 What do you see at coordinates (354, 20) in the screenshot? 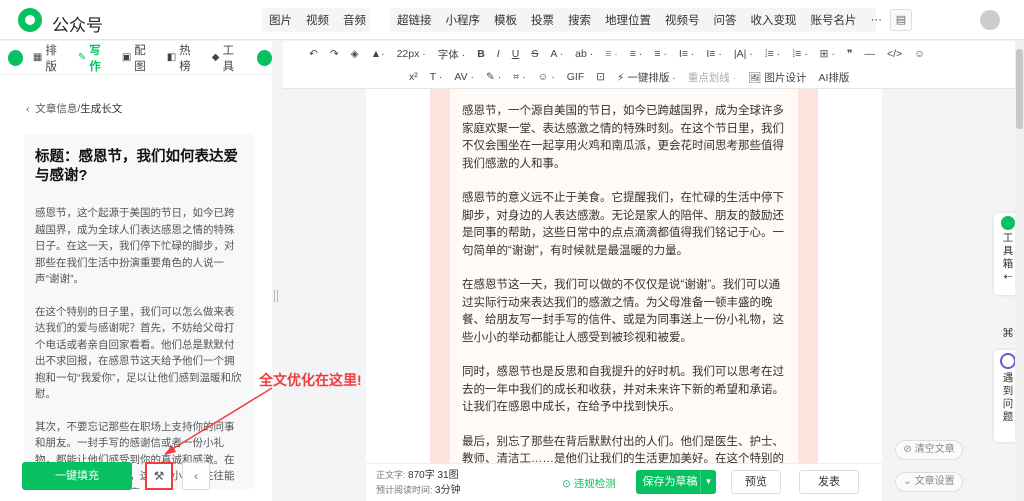
I see `menu-audio: 音频` at bounding box center [354, 20].